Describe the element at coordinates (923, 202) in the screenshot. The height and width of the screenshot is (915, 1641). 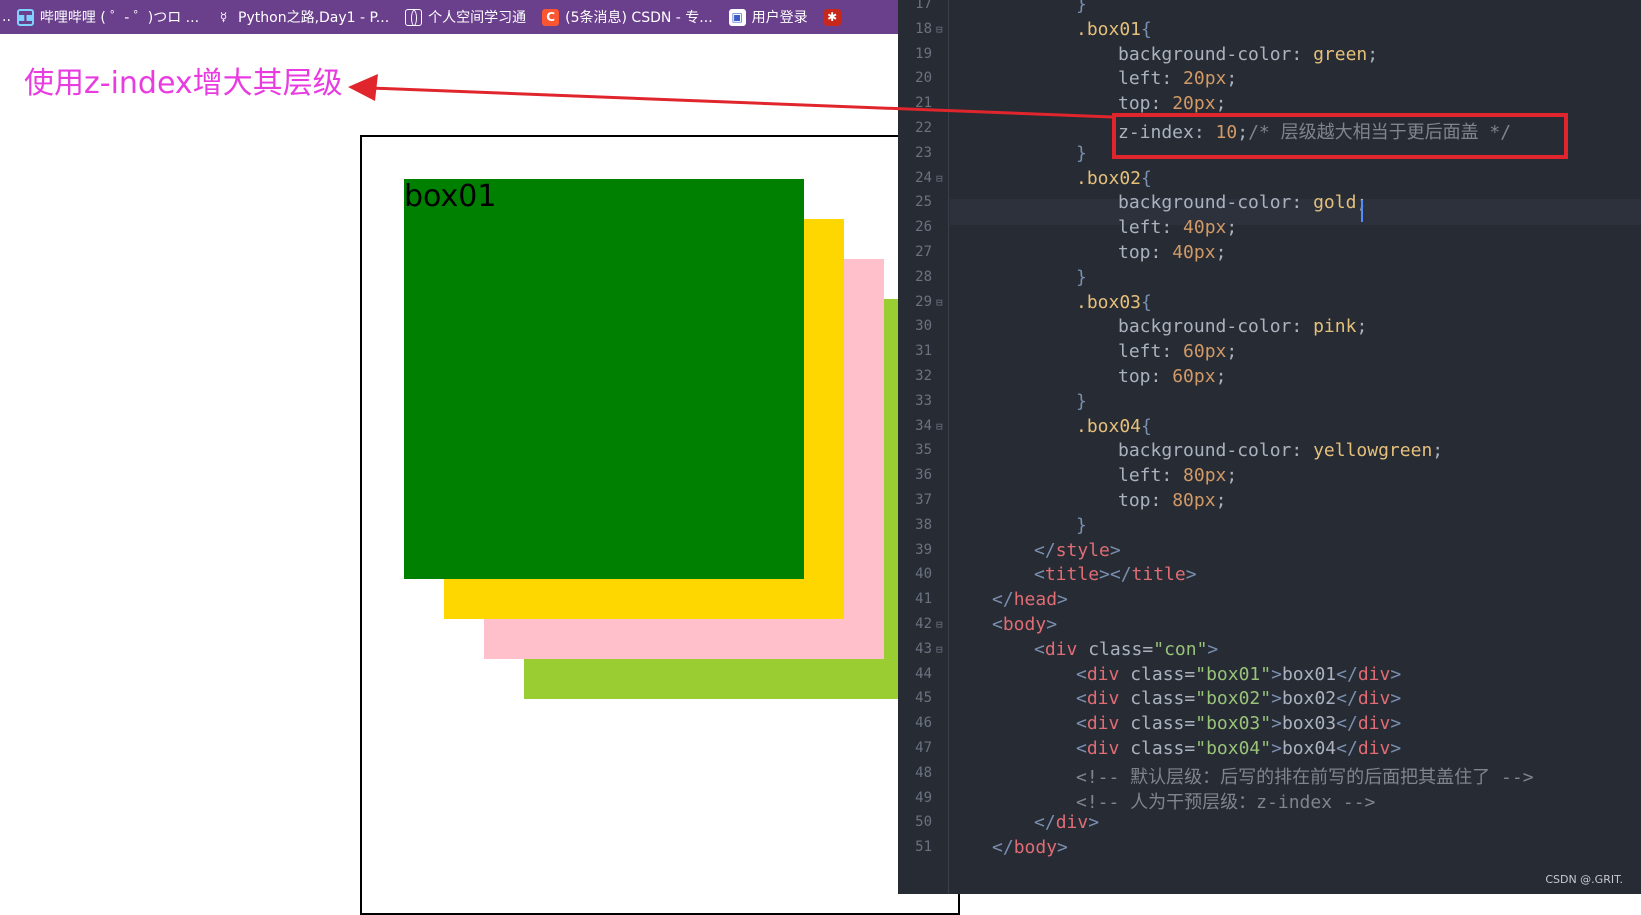
I see `line-number: 25` at that location.